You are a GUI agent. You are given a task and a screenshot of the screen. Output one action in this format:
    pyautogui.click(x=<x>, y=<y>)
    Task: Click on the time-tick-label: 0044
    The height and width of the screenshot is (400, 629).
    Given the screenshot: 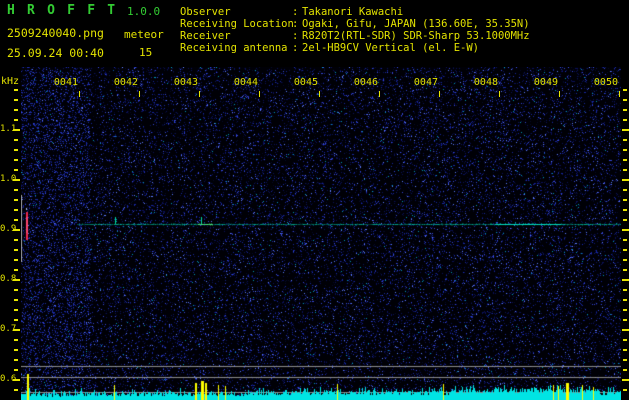 What is the action you would take?
    pyautogui.click(x=245, y=82)
    